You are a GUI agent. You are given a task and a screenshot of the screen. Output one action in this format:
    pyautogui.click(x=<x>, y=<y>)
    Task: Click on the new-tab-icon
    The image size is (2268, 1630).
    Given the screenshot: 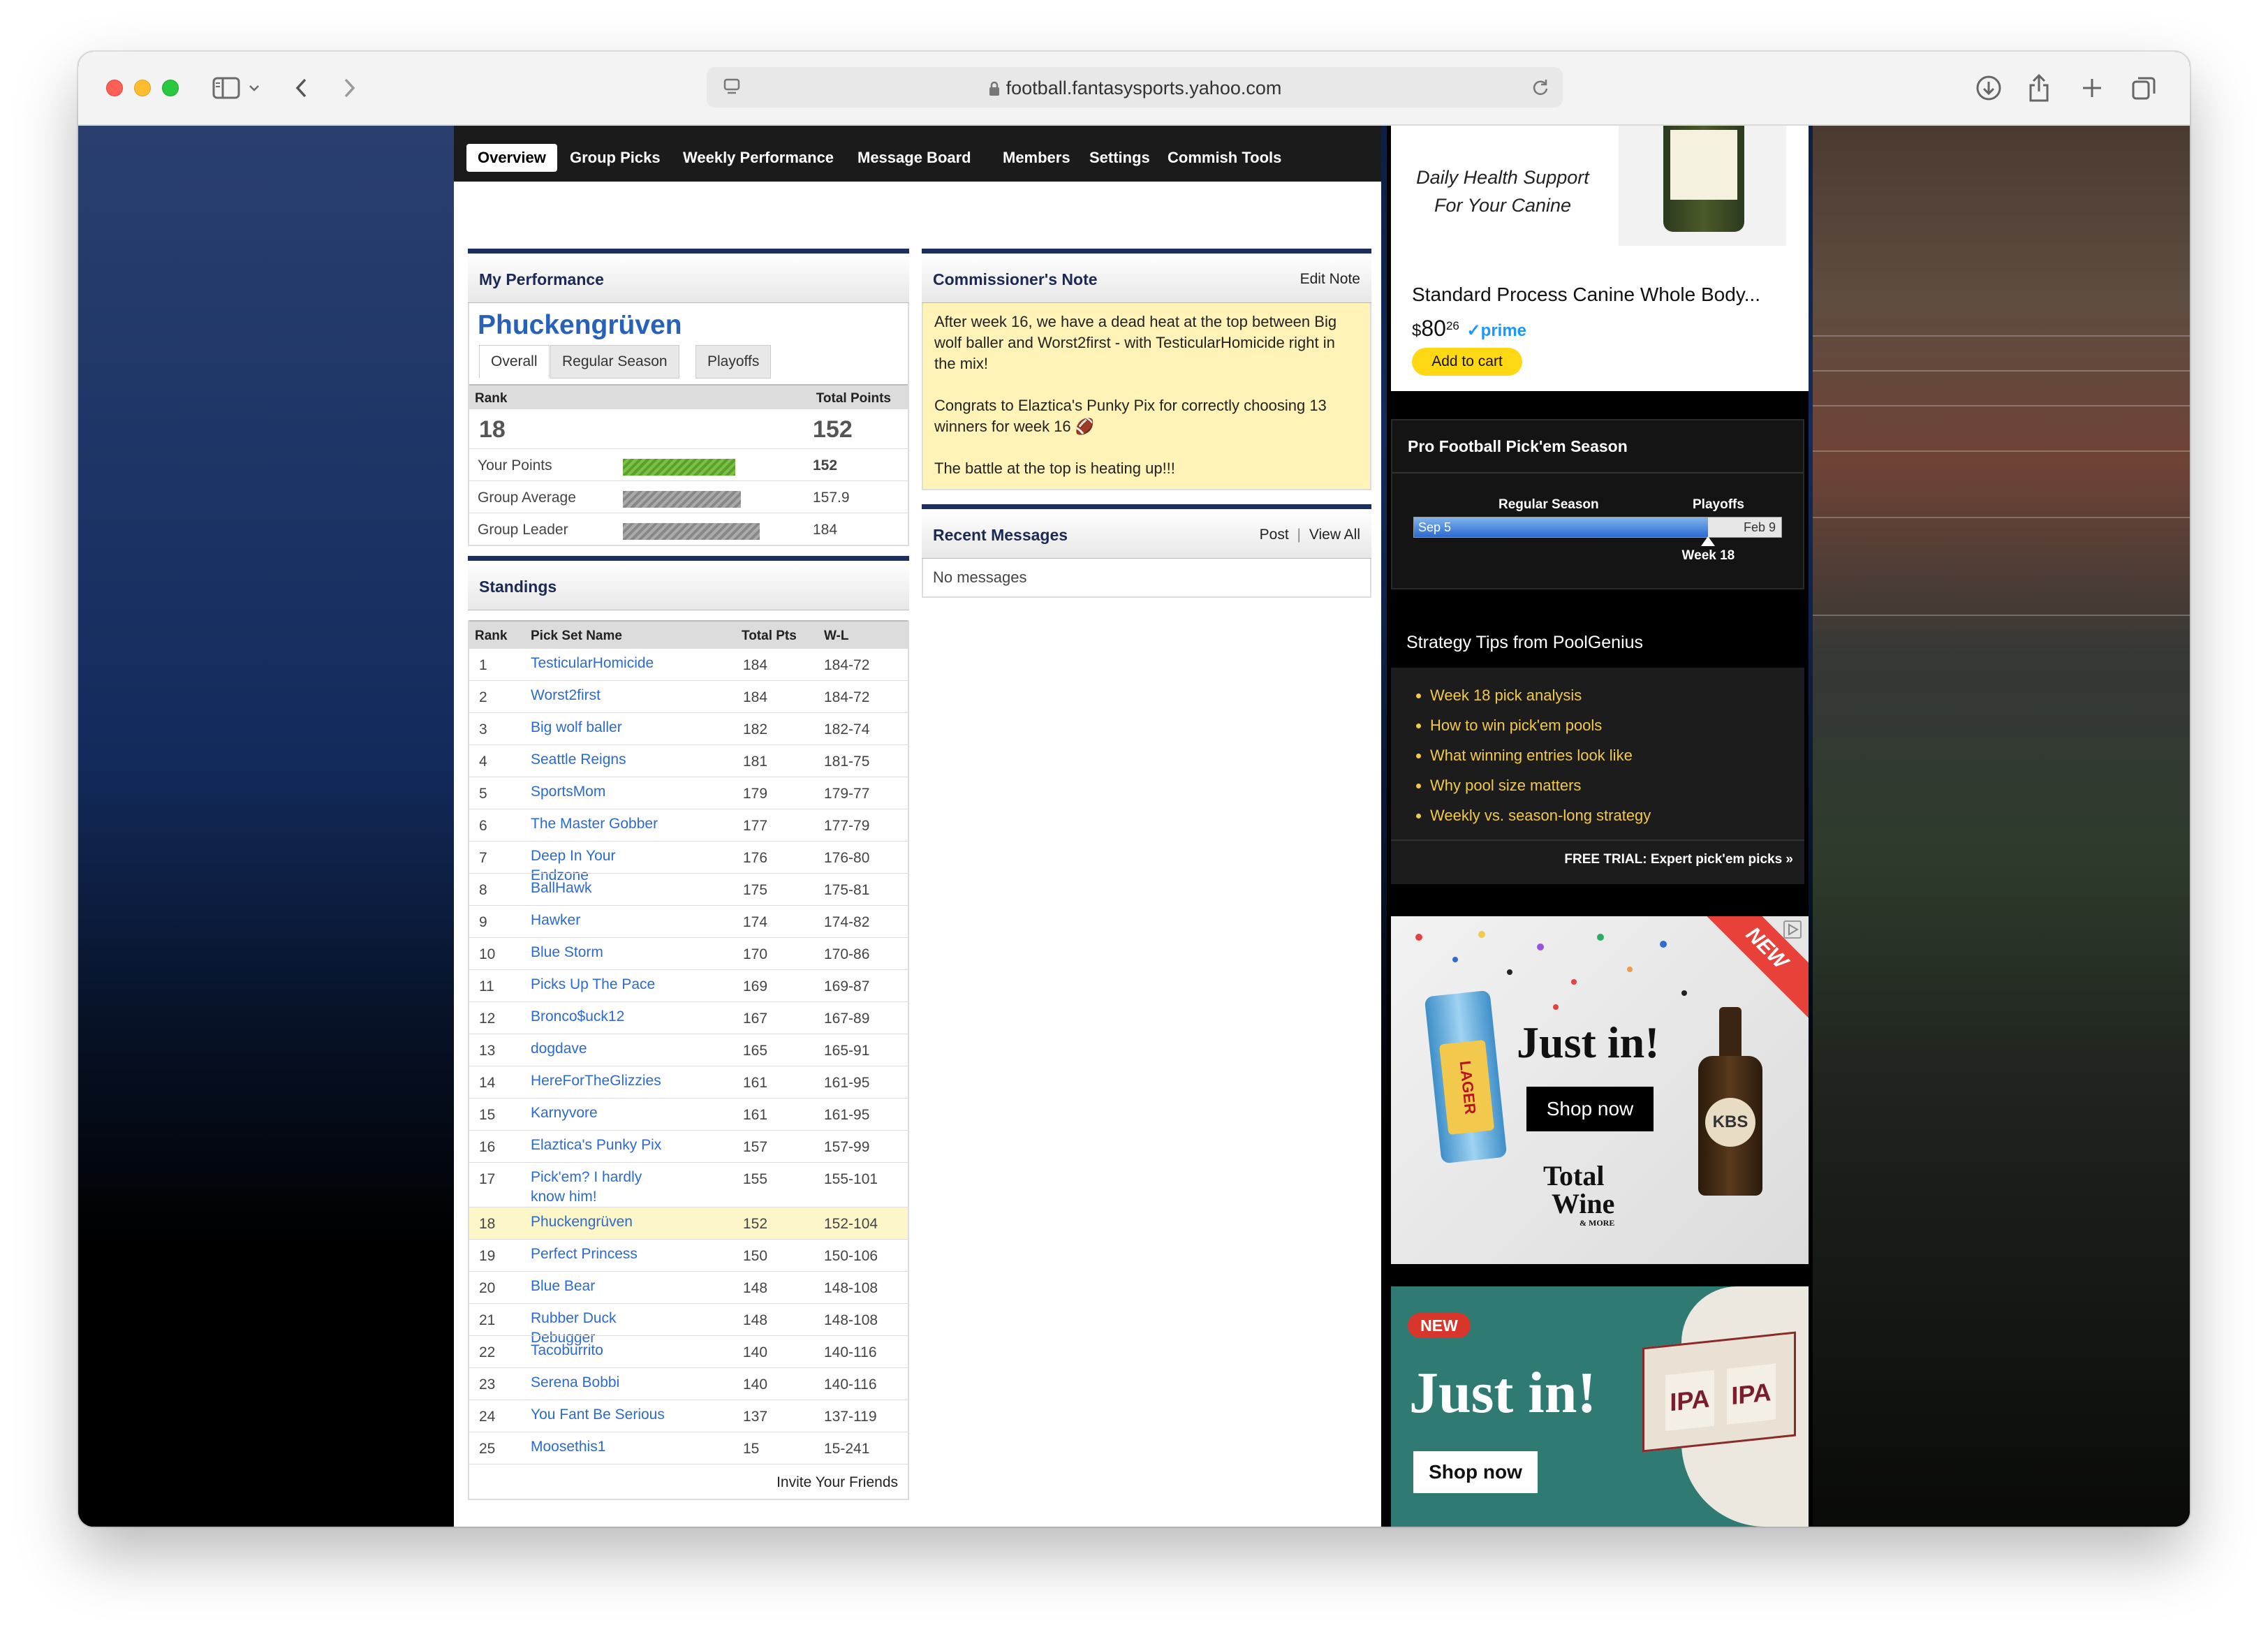 What is the action you would take?
    pyautogui.click(x=2092, y=88)
    